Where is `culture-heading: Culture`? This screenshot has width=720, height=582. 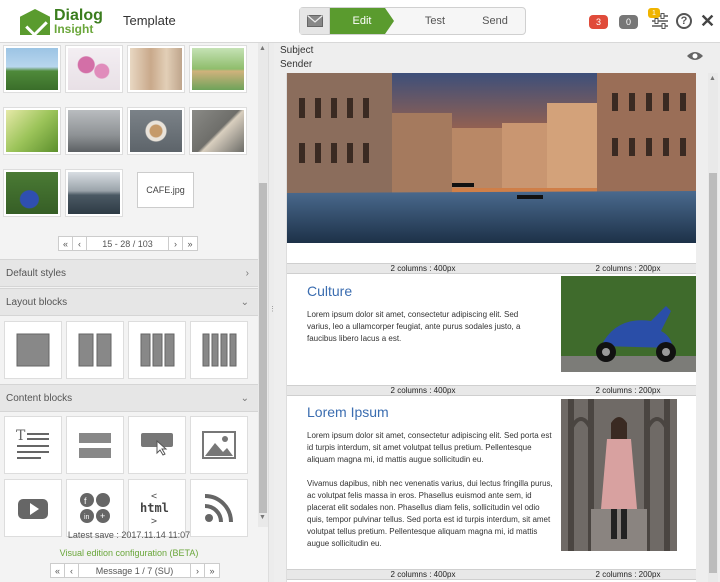 culture-heading: Culture is located at coordinates (329, 291).